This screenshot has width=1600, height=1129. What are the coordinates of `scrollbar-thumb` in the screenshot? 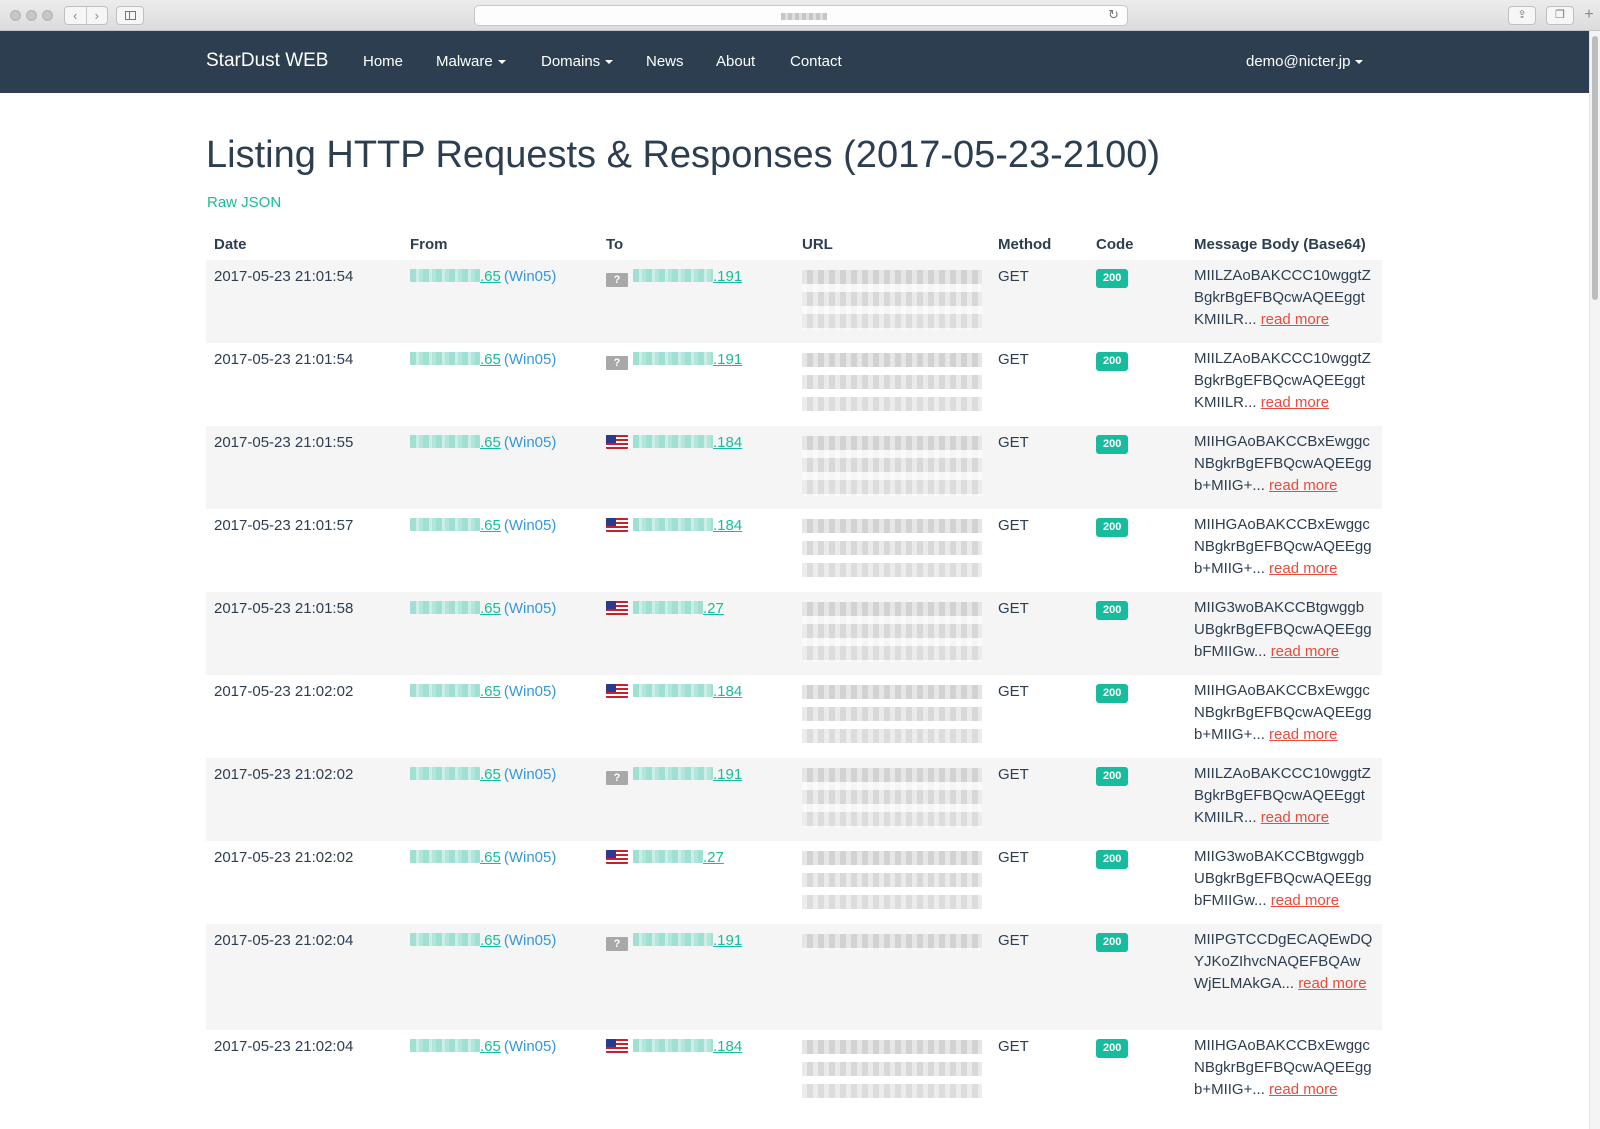 It's located at (1595, 168).